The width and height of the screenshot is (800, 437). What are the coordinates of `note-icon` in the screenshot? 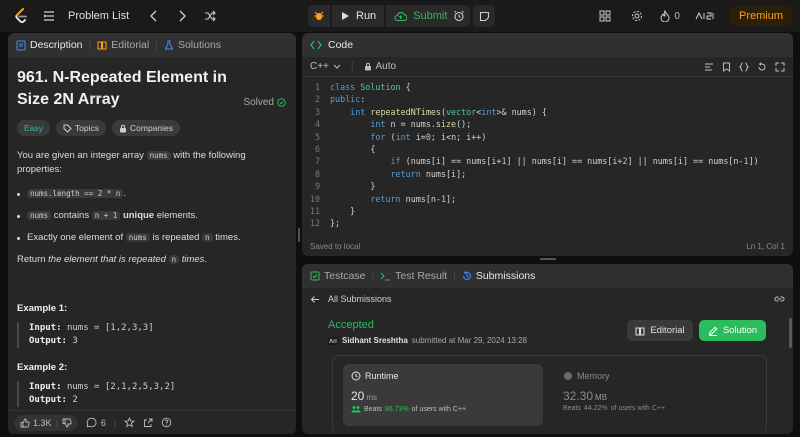 It's located at (484, 16).